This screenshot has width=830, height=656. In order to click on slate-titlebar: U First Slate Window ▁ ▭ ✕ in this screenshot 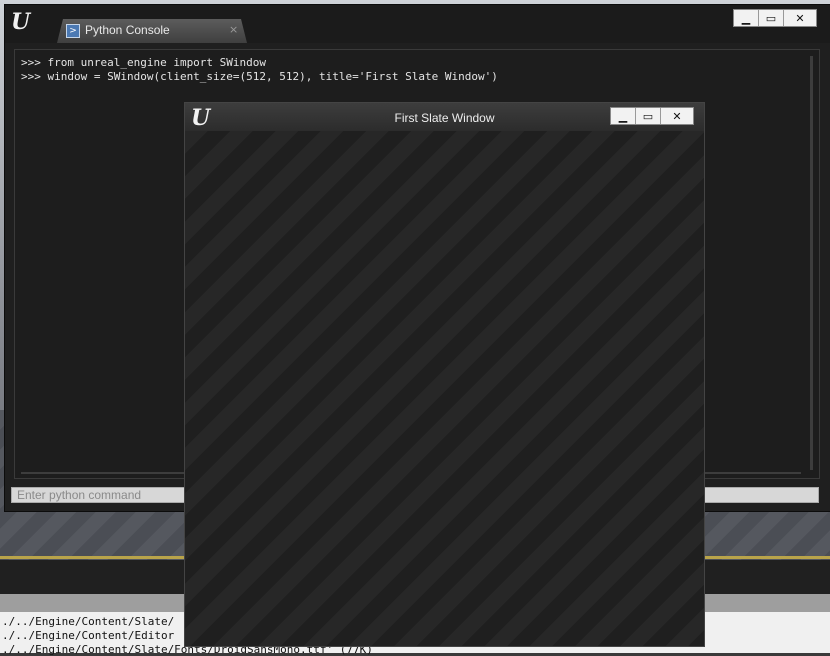, I will do `click(444, 117)`.